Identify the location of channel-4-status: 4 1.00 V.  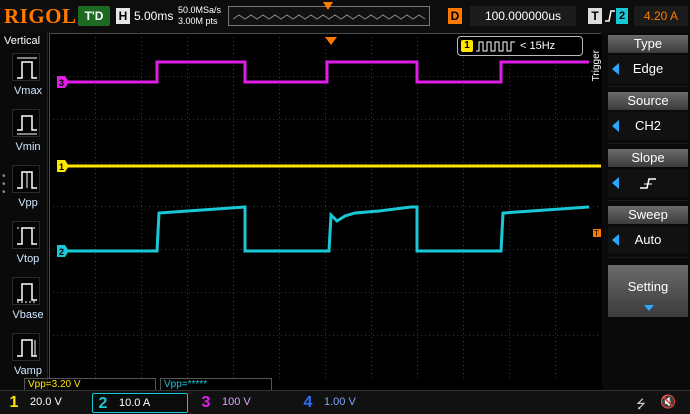
(343, 403).